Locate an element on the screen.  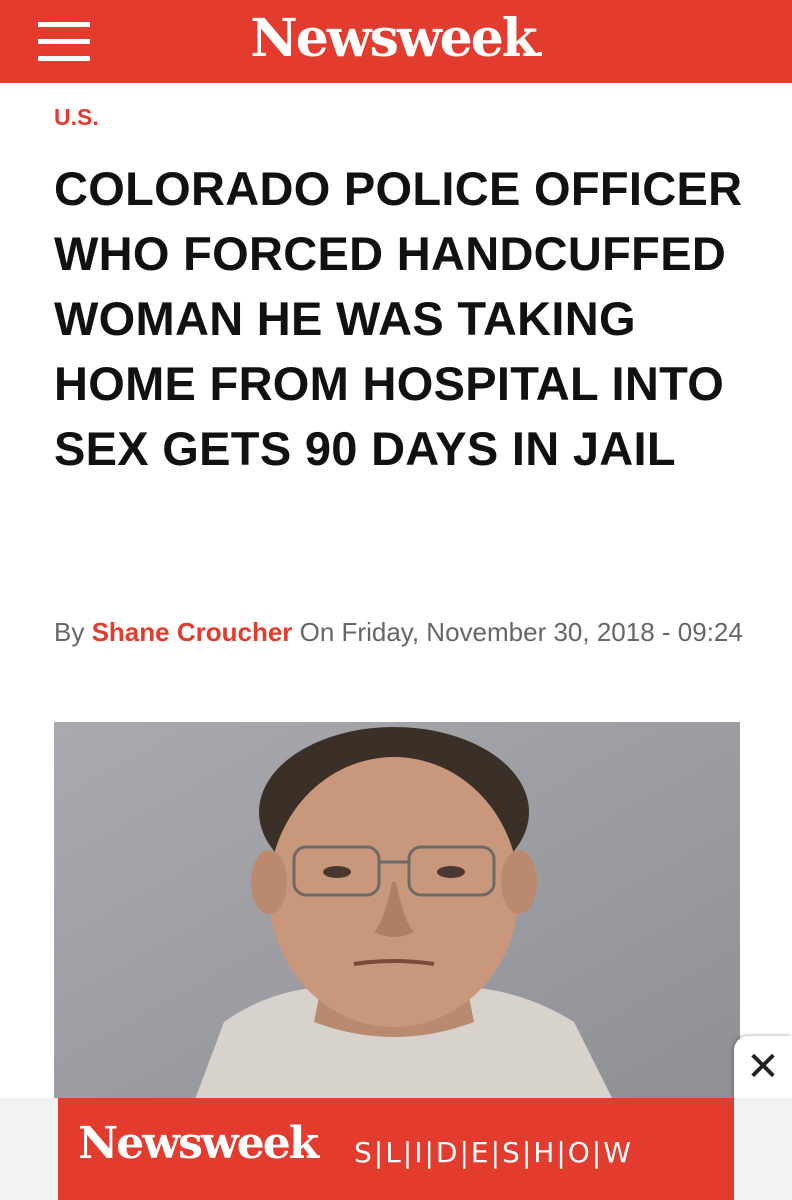
slideshow-ad-banner: Newsweek S|L|I|D|E|S|H|O|W is located at coordinates (396, 1149).